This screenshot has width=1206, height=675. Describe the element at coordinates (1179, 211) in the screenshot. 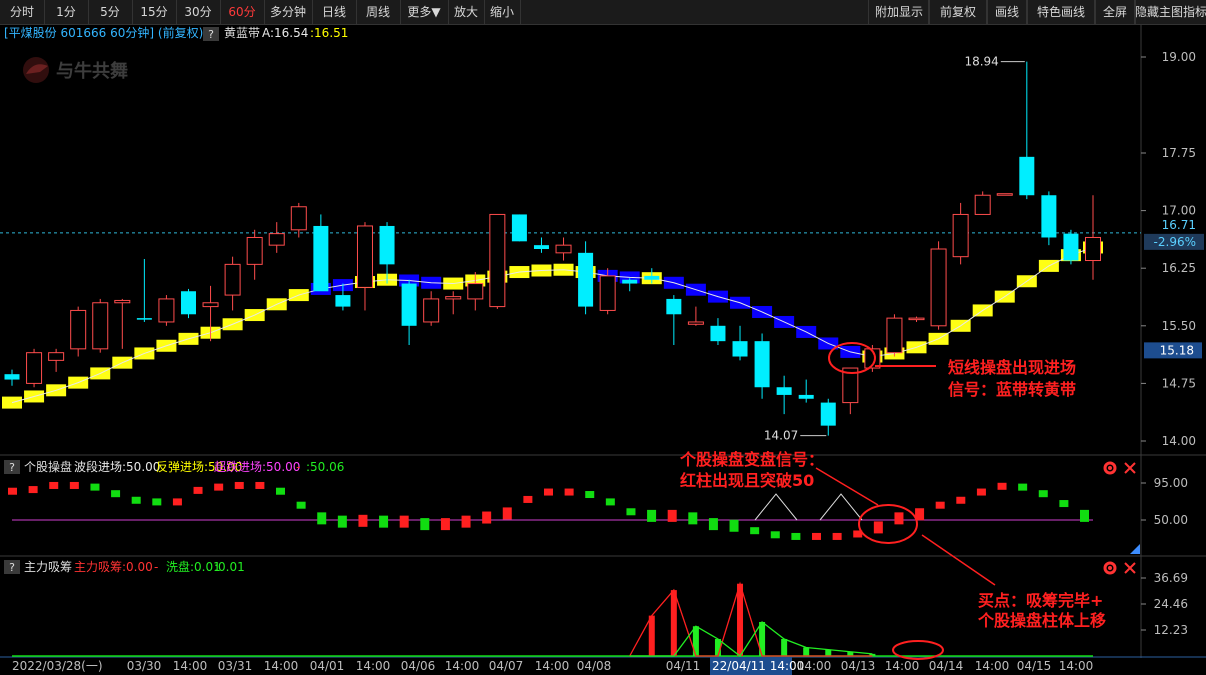

I see `price-tick-label-2: 17.00` at that location.